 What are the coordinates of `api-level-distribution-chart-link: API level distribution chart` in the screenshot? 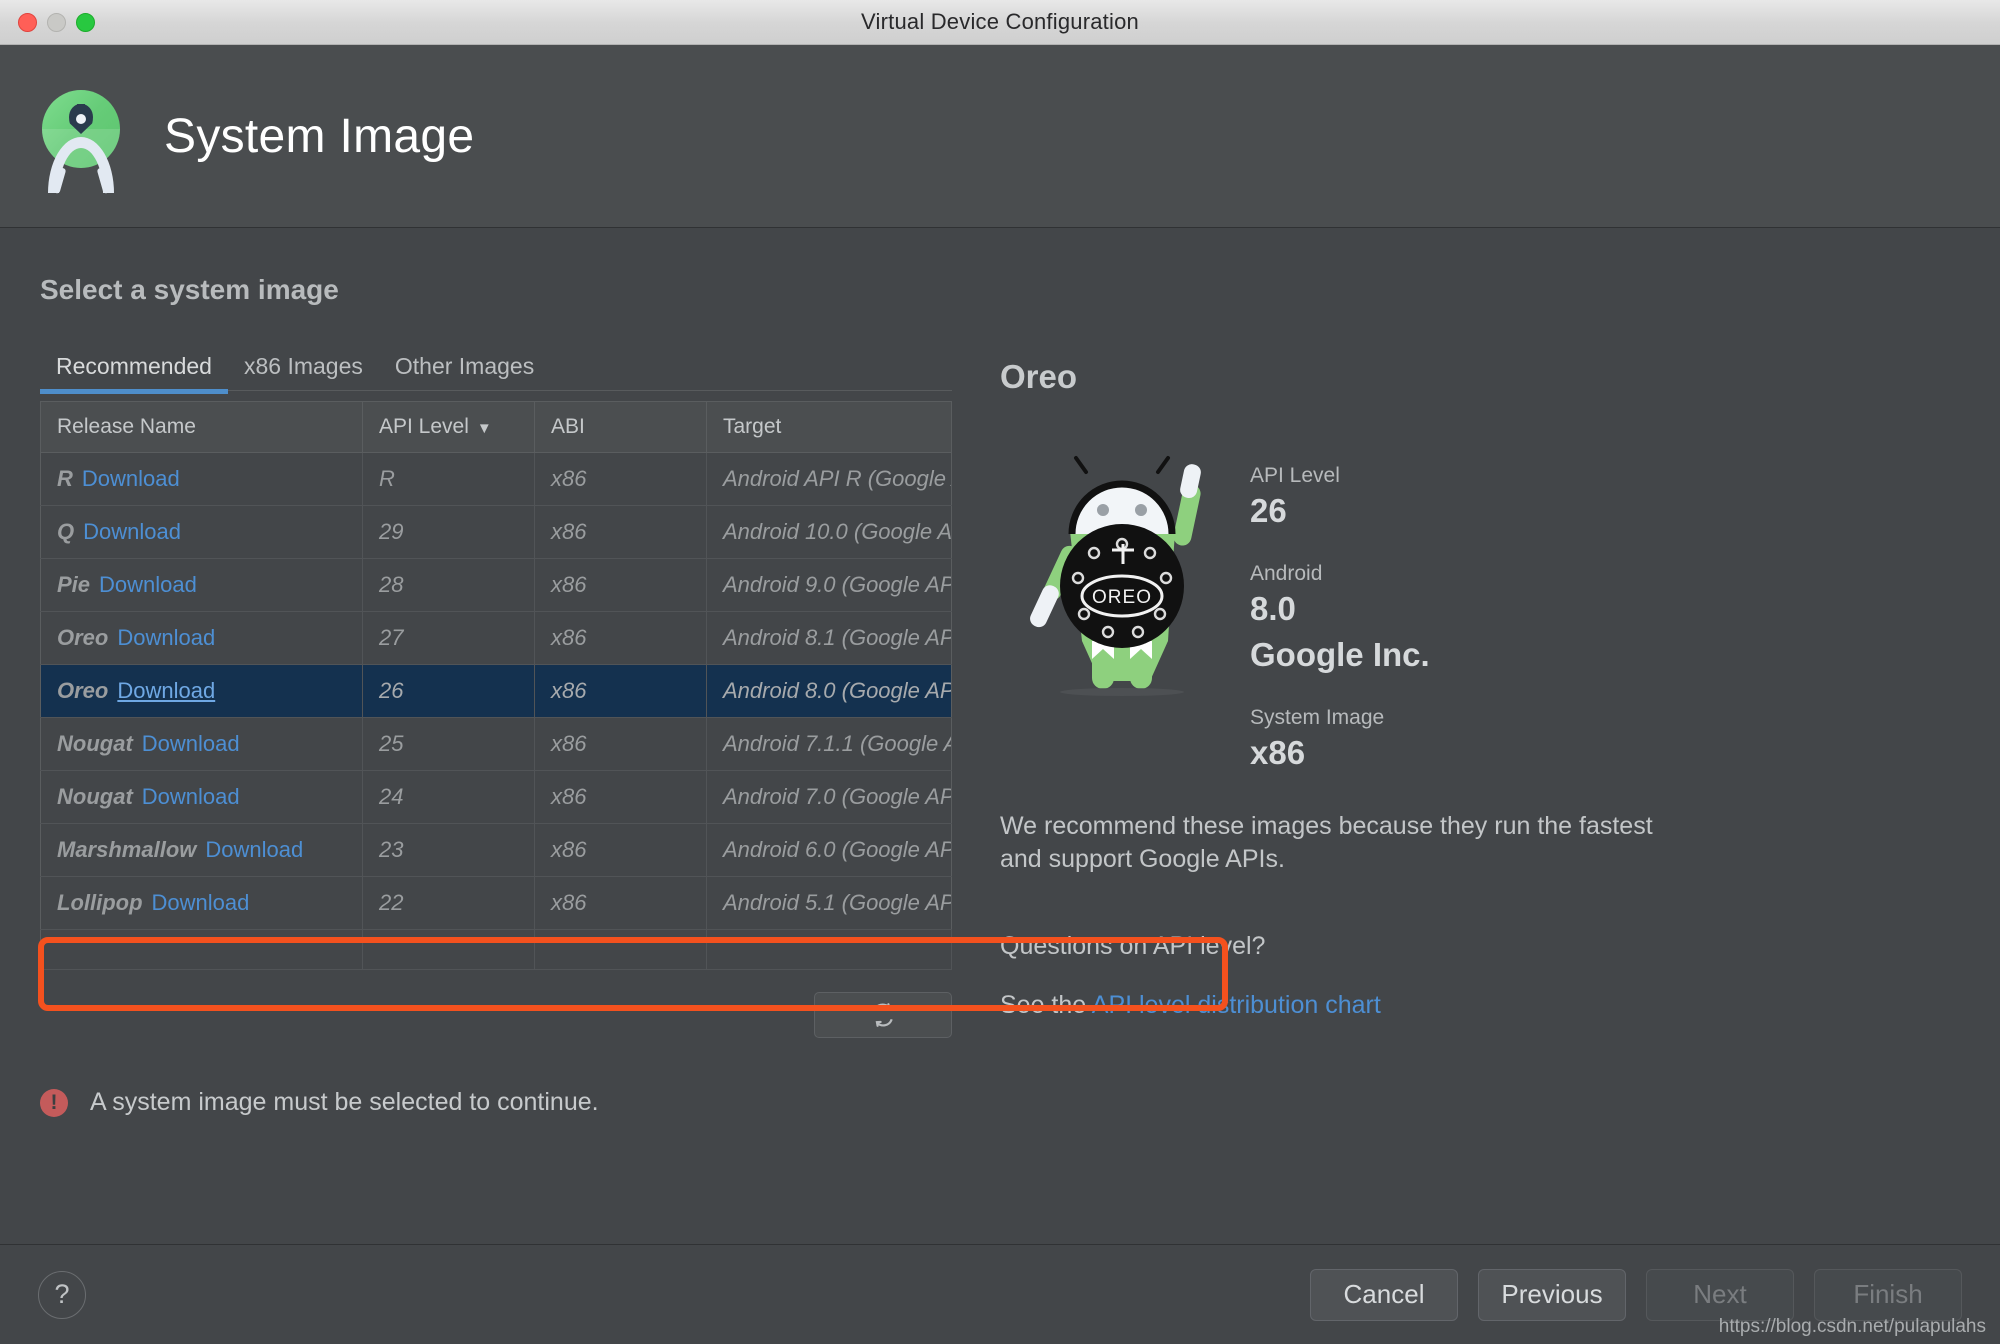 It's located at (1236, 1005).